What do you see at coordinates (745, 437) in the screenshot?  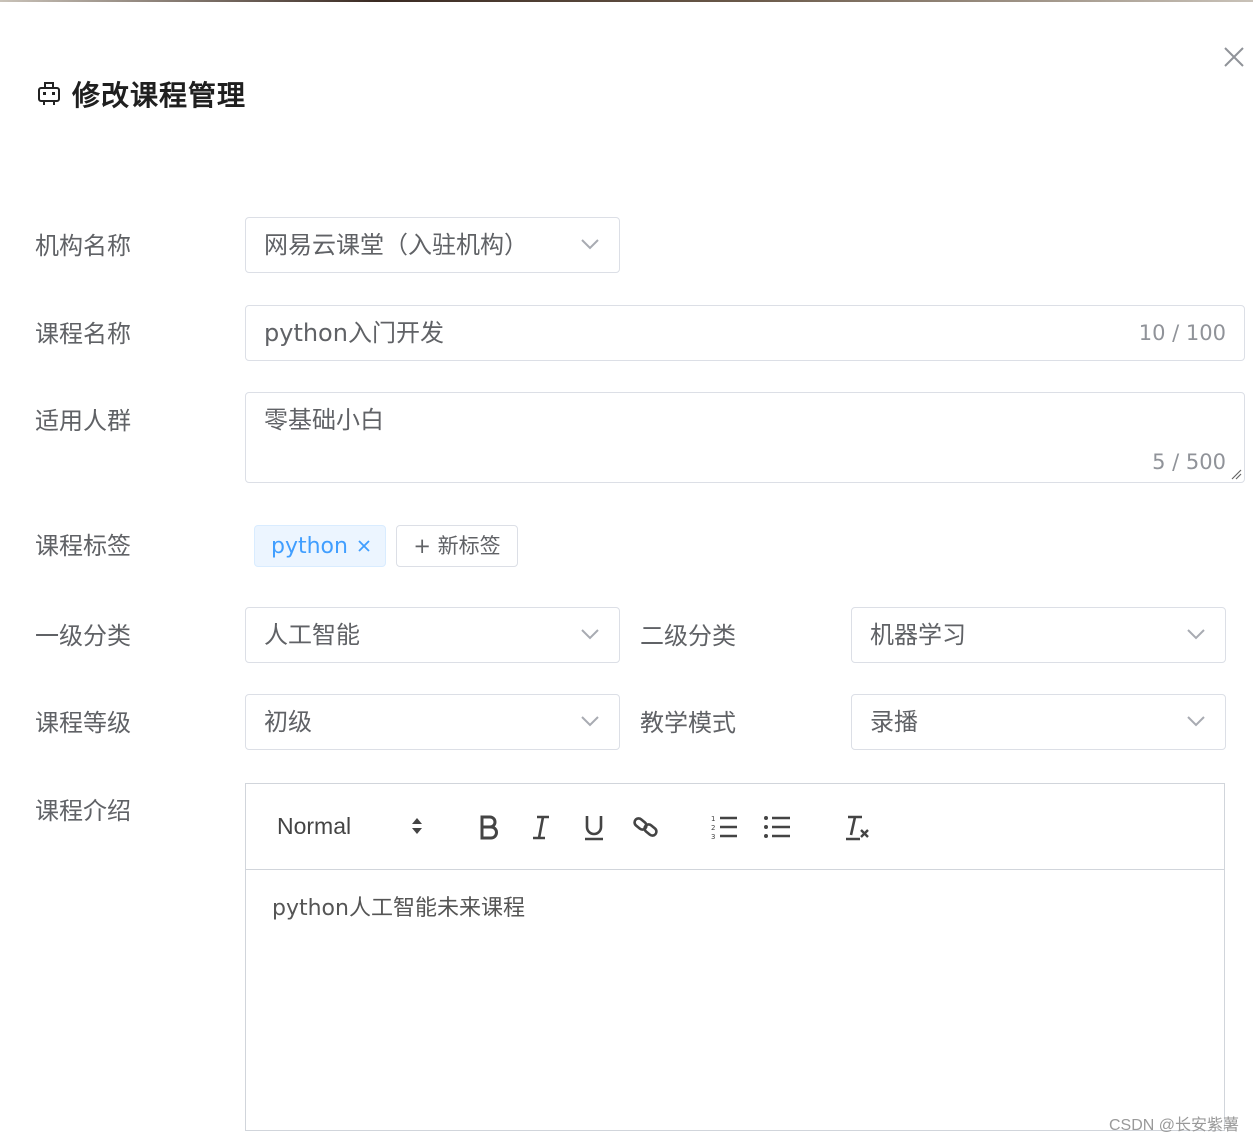 I see `audience-textarea: 零基础小白 5 / 500` at bounding box center [745, 437].